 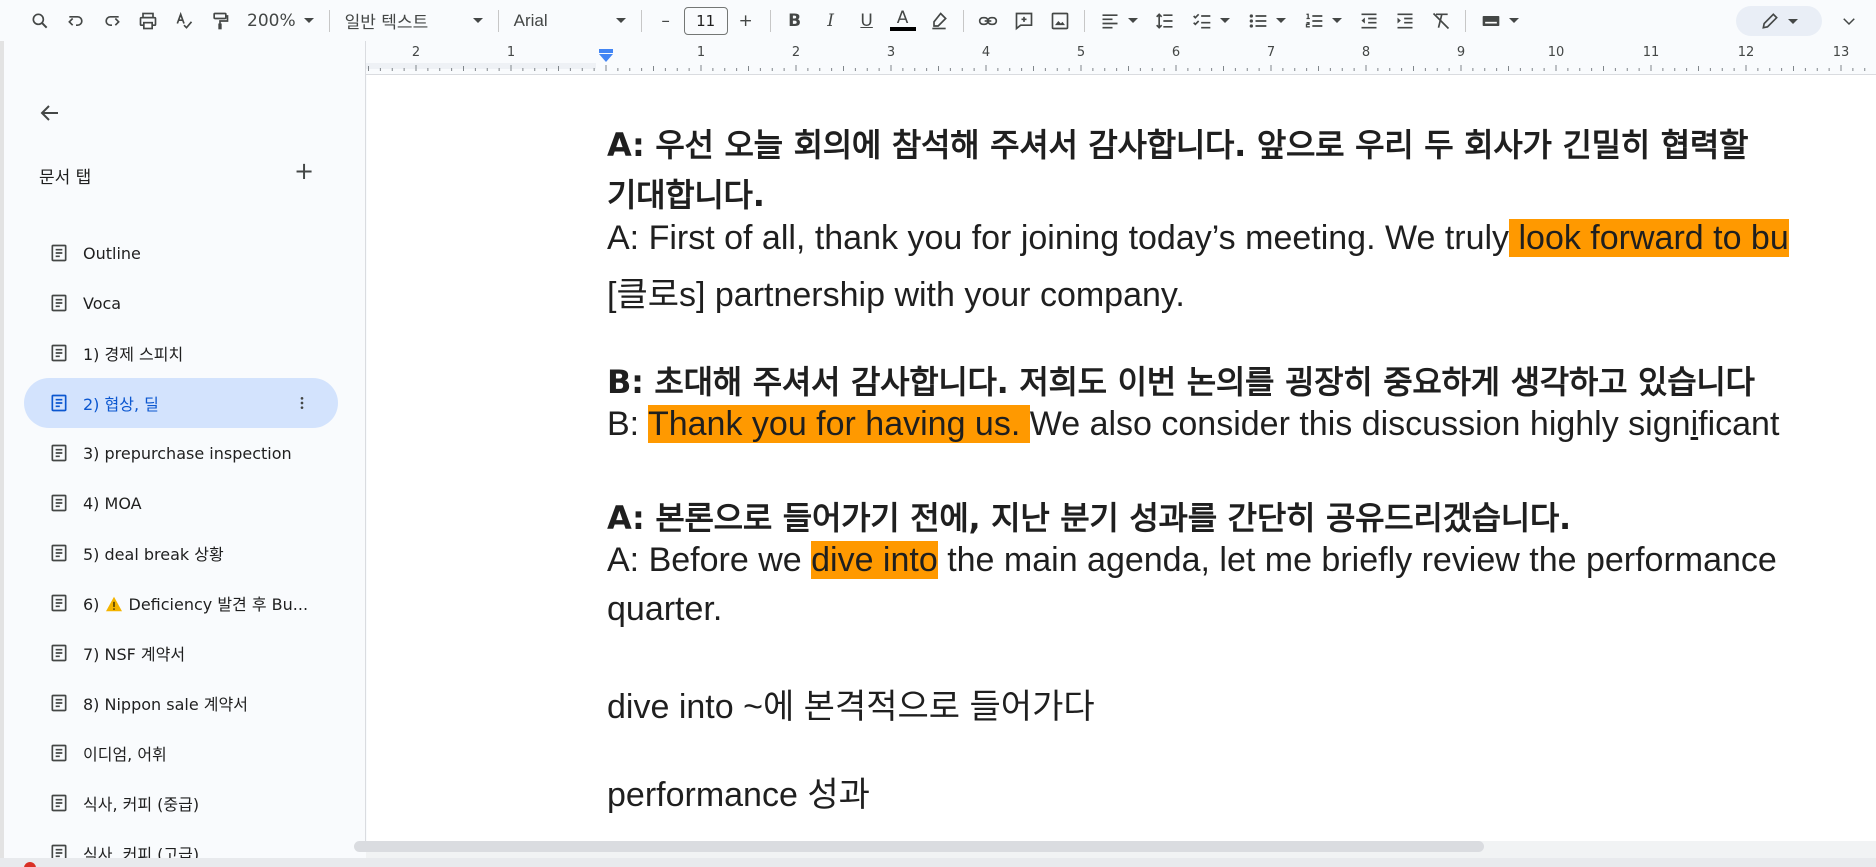 I want to click on line-spacing-button, so click(x=1165, y=21).